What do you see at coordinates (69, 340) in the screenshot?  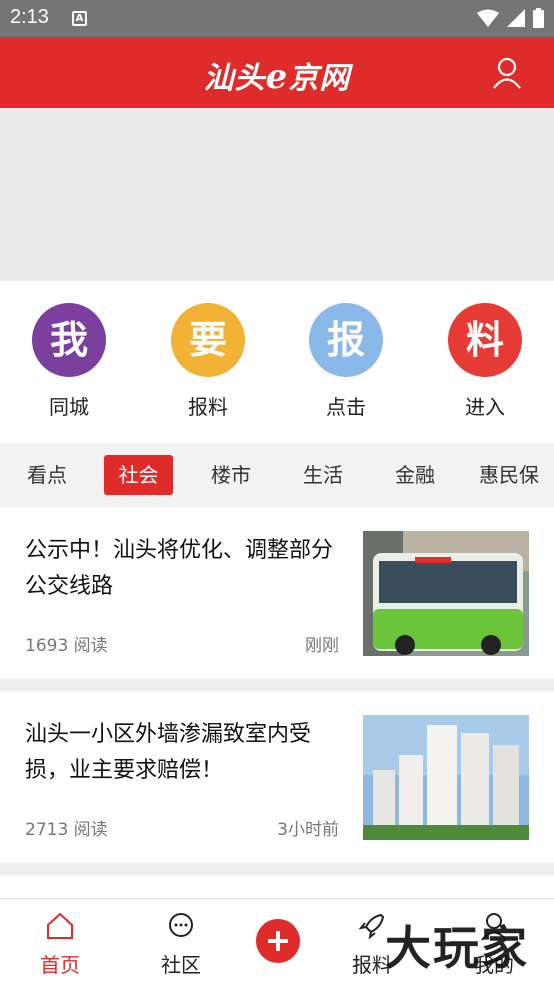 I see `quick-action-circle: 我` at bounding box center [69, 340].